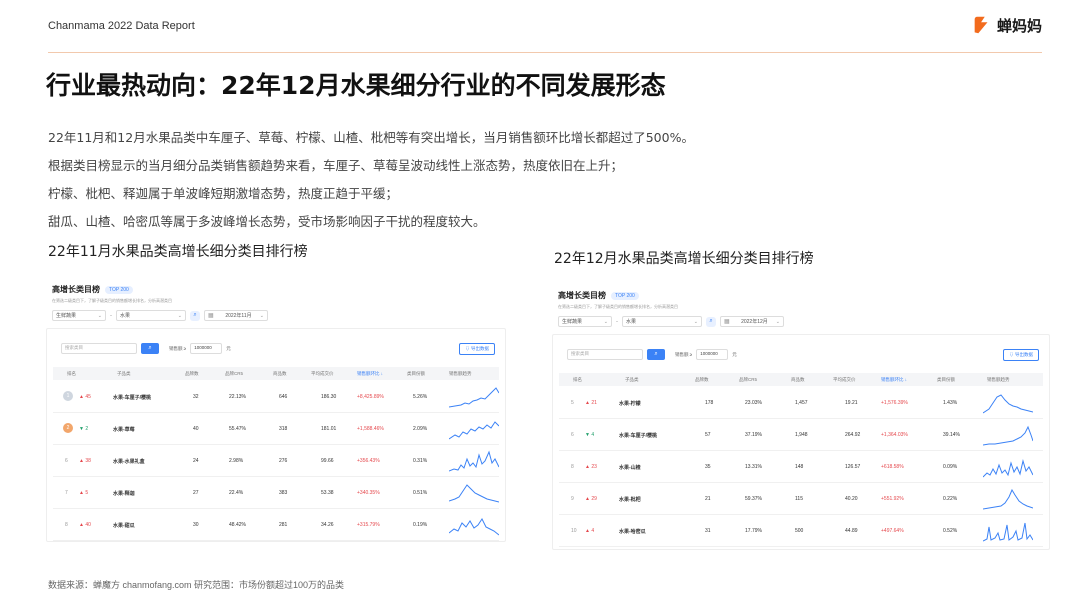 The height and width of the screenshot is (608, 1080). I want to click on rank-change: ▲ 4, so click(590, 531).